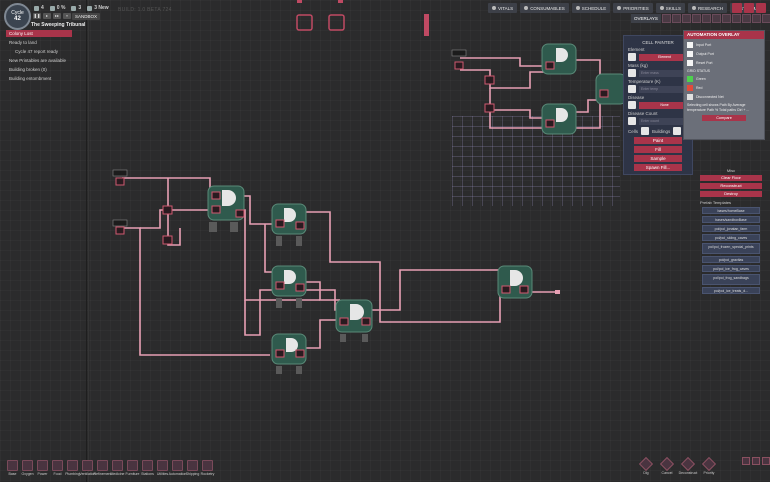 This screenshot has height=482, width=770. Describe the element at coordinates (726, 18) in the screenshot. I see `gas-overlay-icon` at that location.